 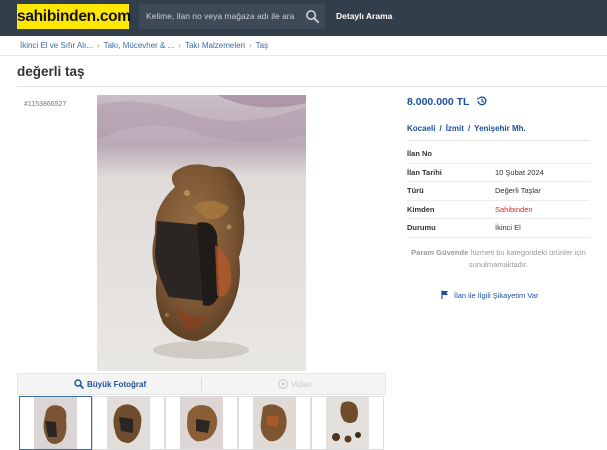 I want to click on detail-row-condition: Durumu İkinci El, so click(x=498, y=228).